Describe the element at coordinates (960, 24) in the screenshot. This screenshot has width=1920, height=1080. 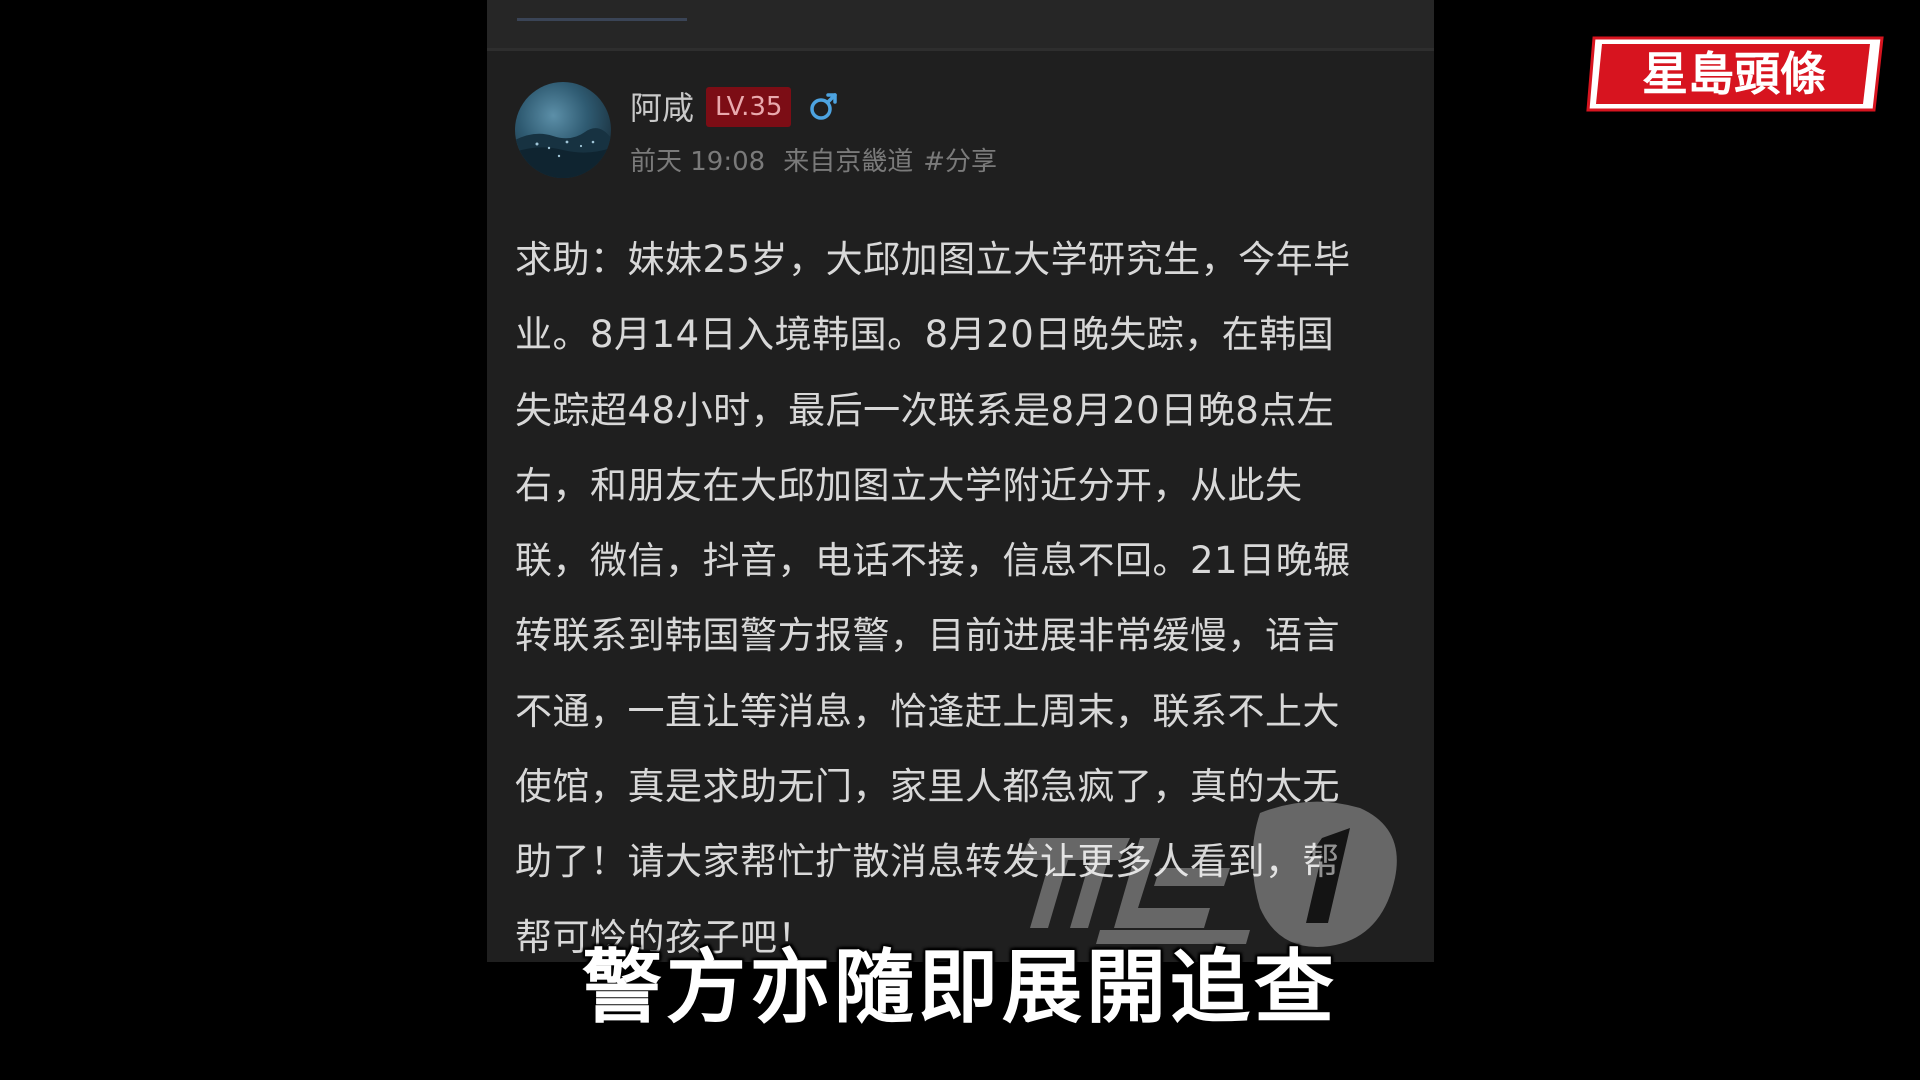
I see `top-bar` at that location.